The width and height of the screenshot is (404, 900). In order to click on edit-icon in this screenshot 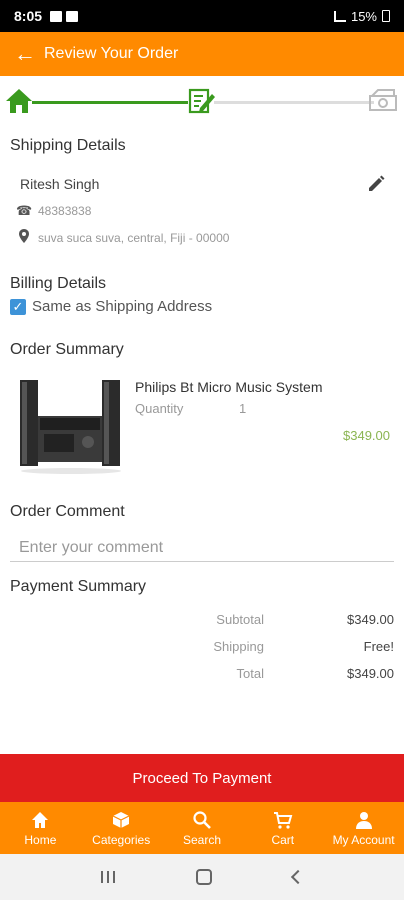, I will do `click(201, 101)`.